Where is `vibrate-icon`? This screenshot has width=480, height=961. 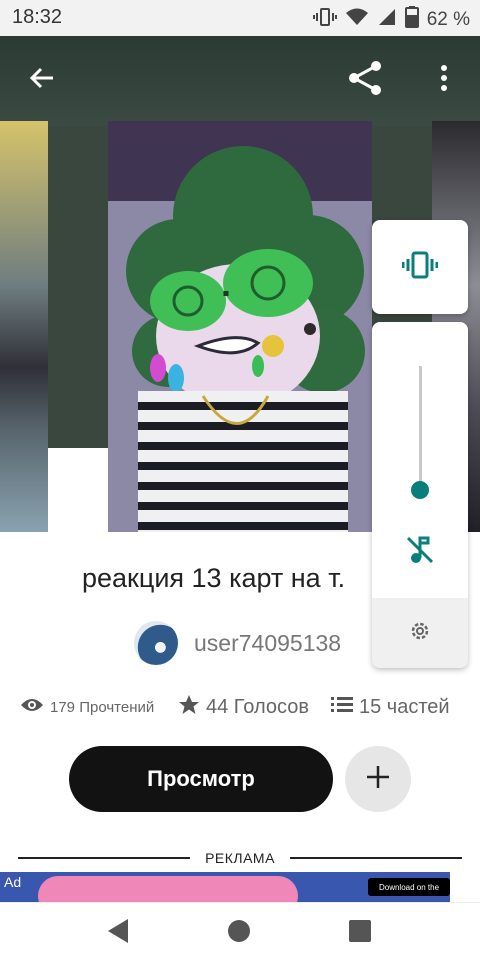 vibrate-icon is located at coordinates (420, 267).